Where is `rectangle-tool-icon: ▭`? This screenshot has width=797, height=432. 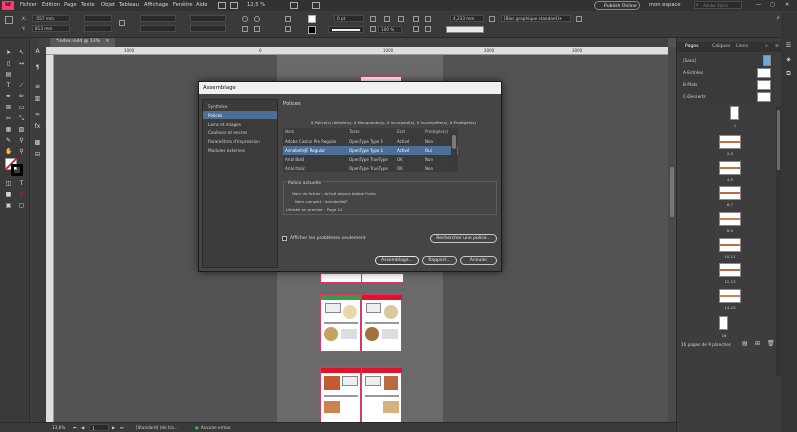 rectangle-tool-icon: ▭ is located at coordinates (21, 107).